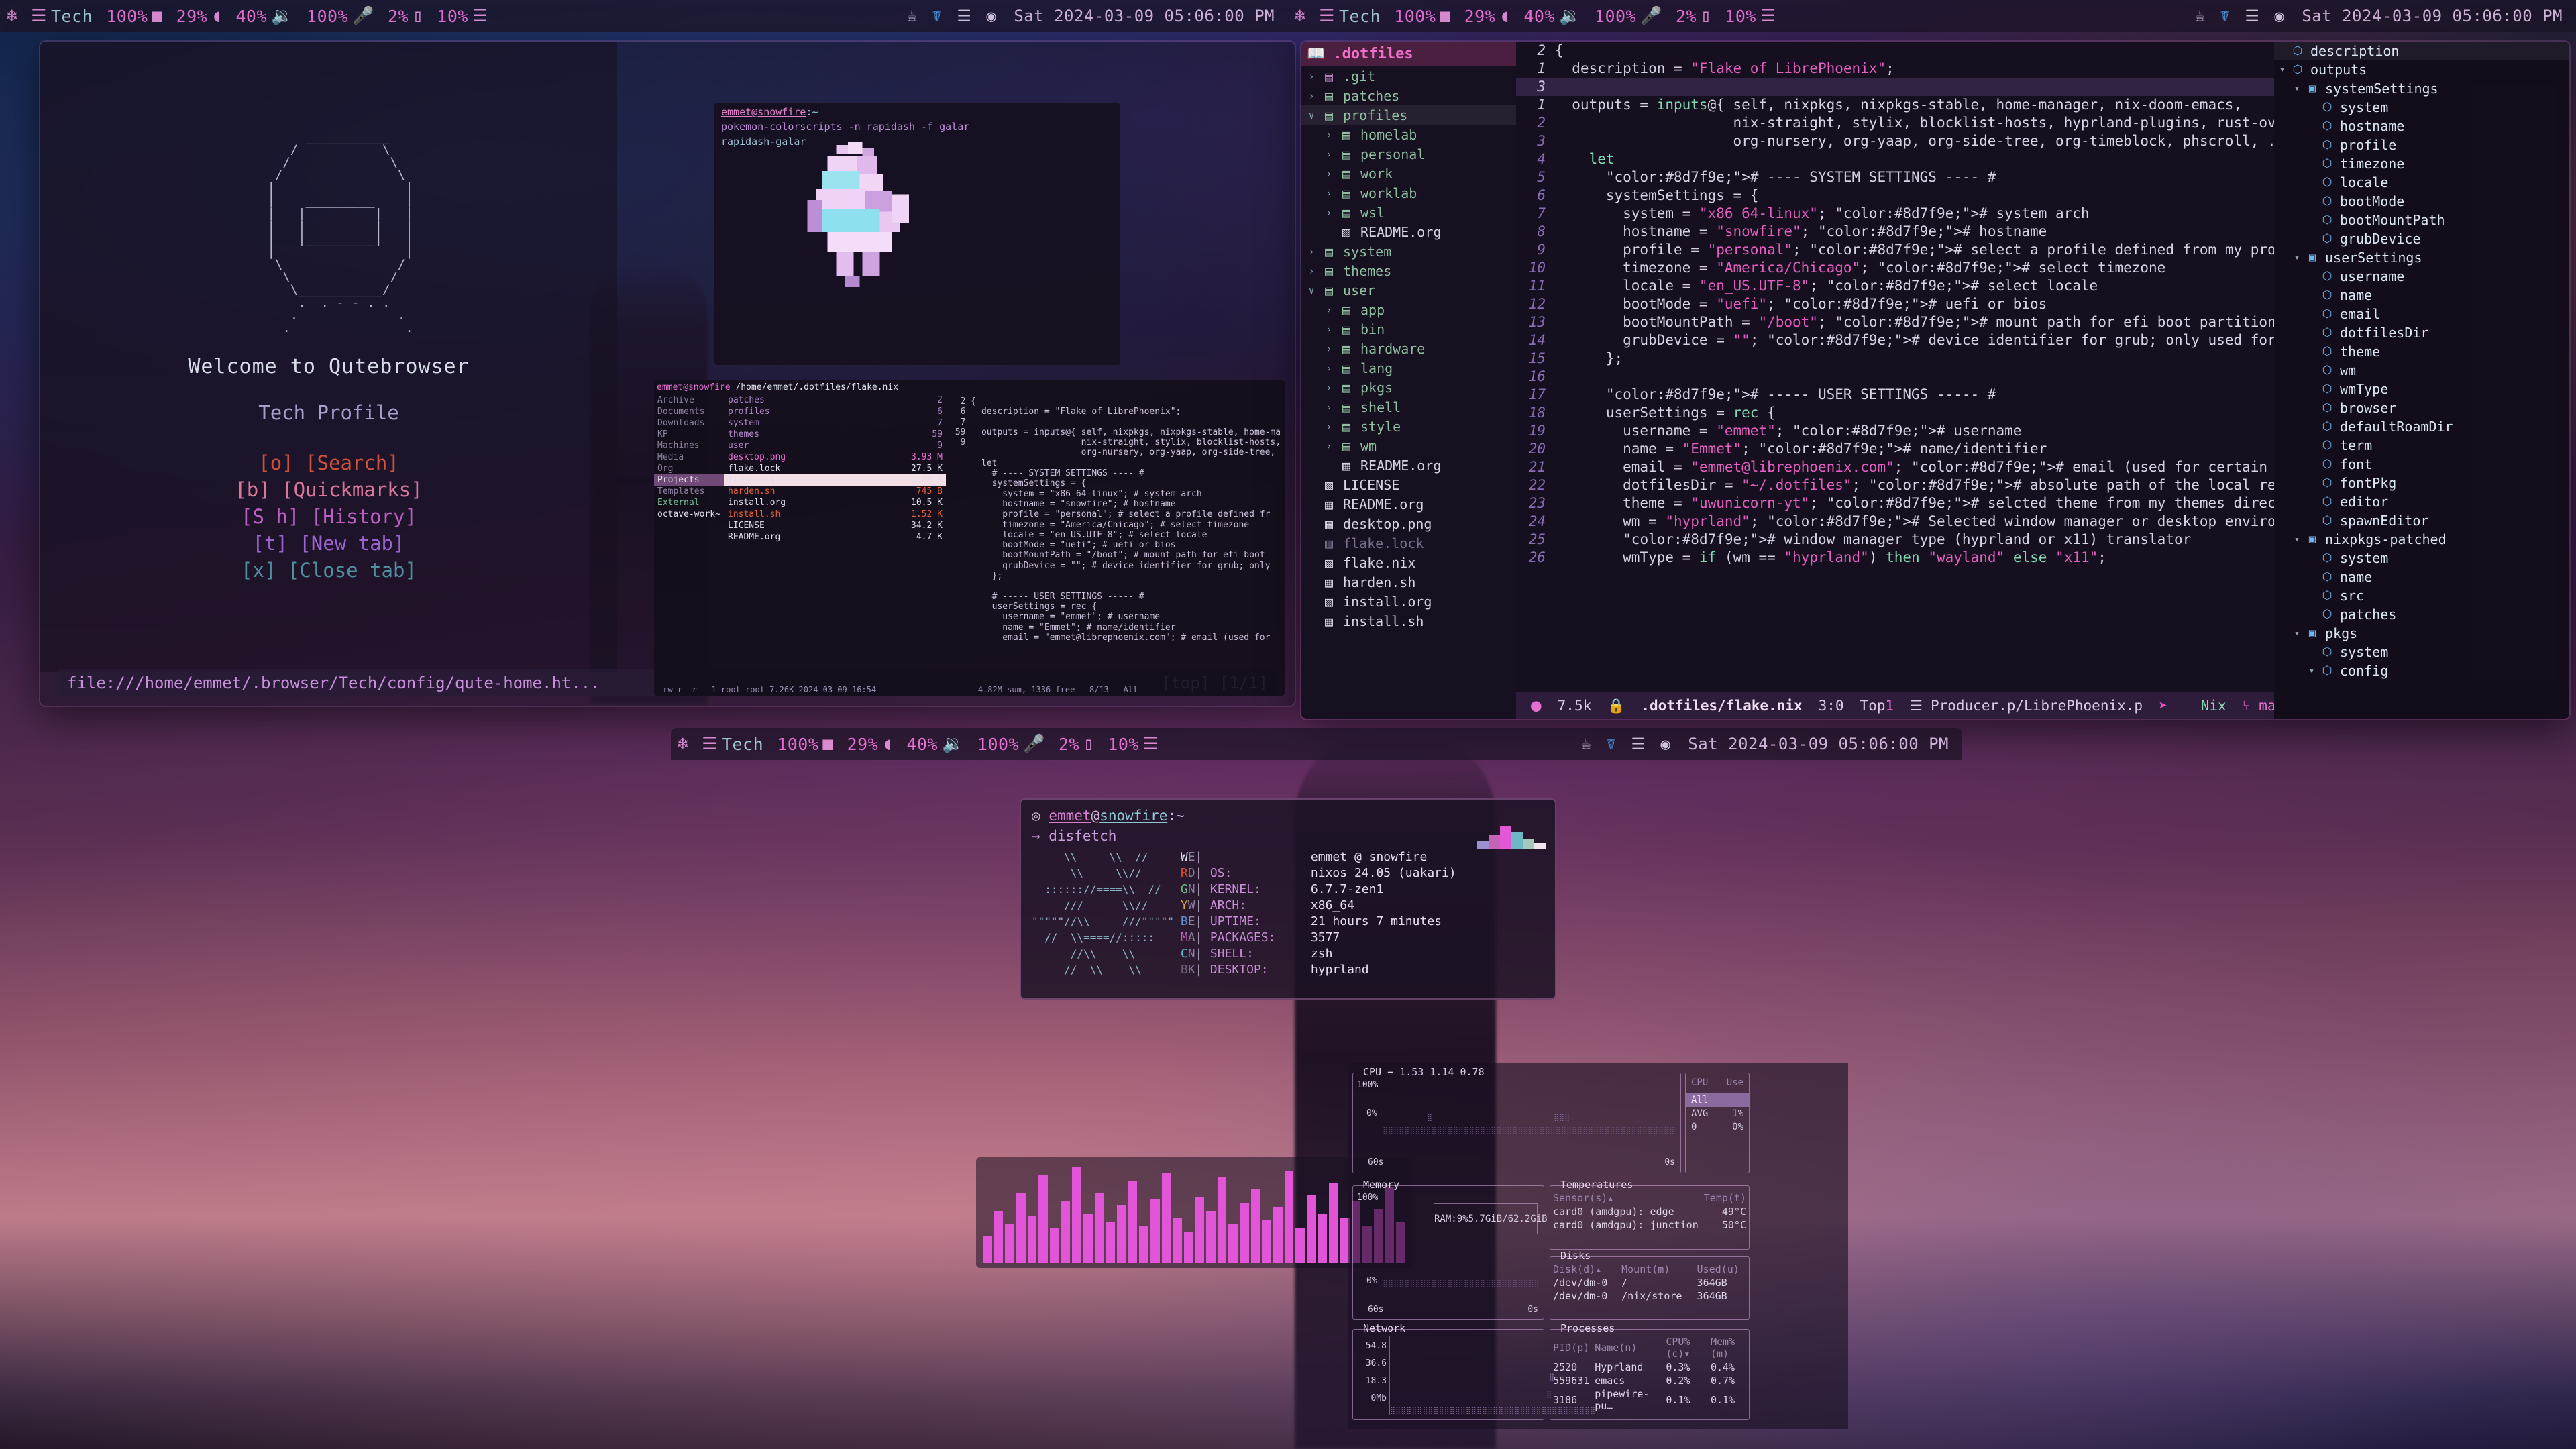 Image resolution: width=2576 pixels, height=1449 pixels. Describe the element at coordinates (1408, 270) in the screenshot. I see `nvim-tree-item: › ▤ themes` at that location.